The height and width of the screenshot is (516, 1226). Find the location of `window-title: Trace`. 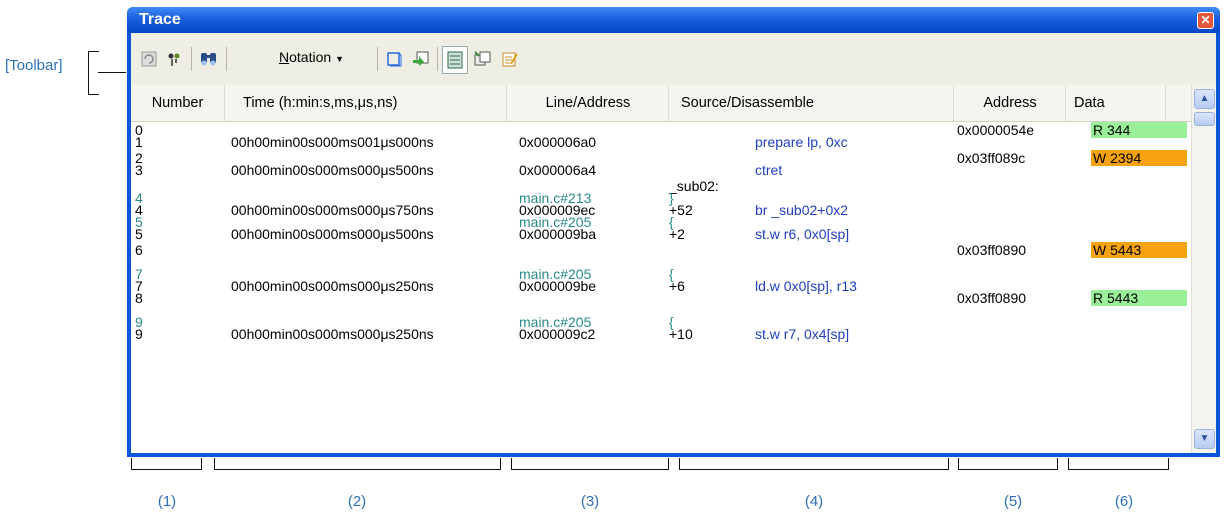

window-title: Trace is located at coordinates (160, 19).